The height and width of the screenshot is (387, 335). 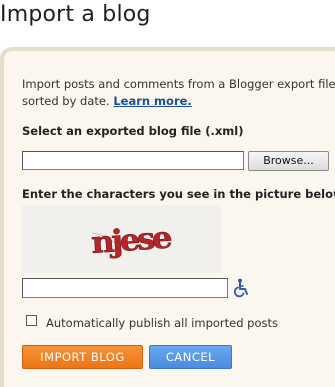 What do you see at coordinates (190, 357) in the screenshot?
I see `cancel-button: CANCEL` at bounding box center [190, 357].